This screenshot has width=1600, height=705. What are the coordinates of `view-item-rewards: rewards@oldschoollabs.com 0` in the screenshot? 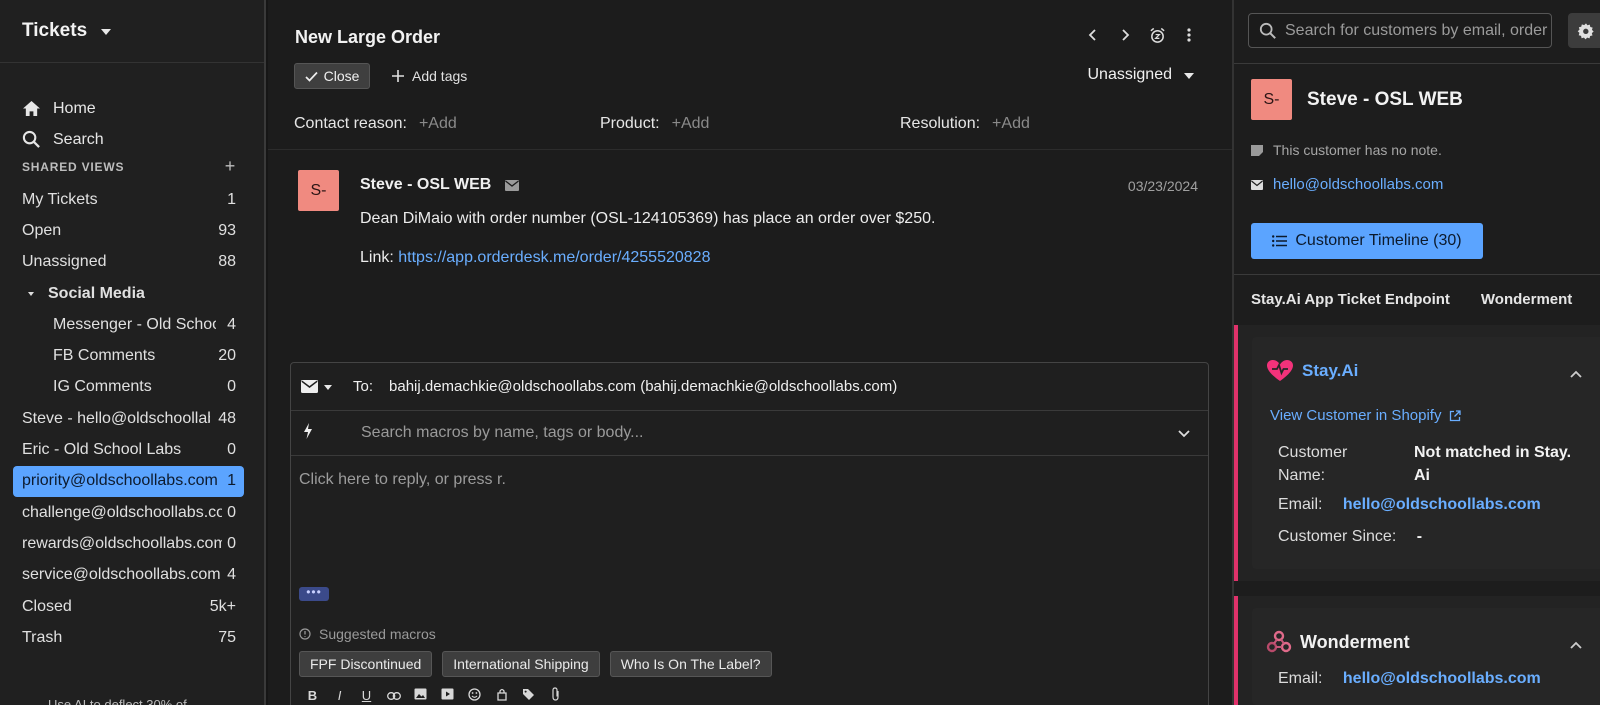 It's located at (132, 543).